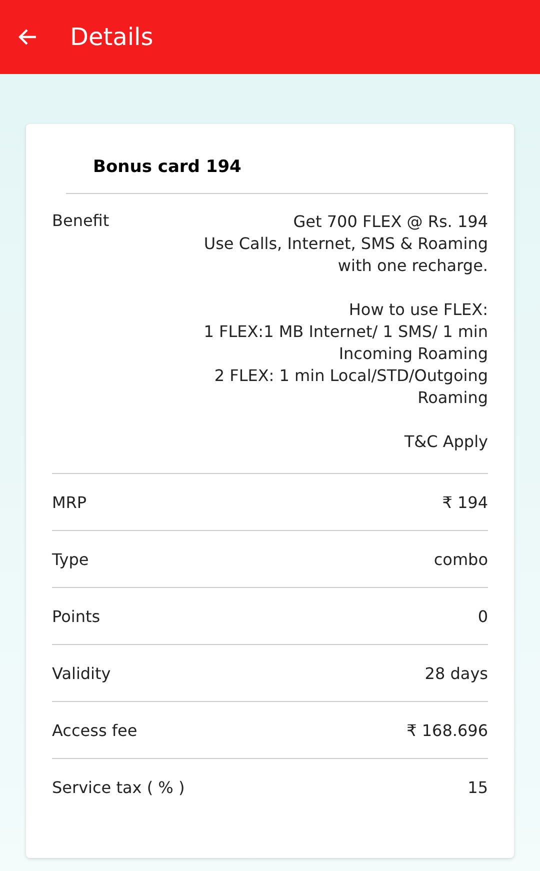 The image size is (540, 871). What do you see at coordinates (478, 787) in the screenshot?
I see `row-value: 15` at bounding box center [478, 787].